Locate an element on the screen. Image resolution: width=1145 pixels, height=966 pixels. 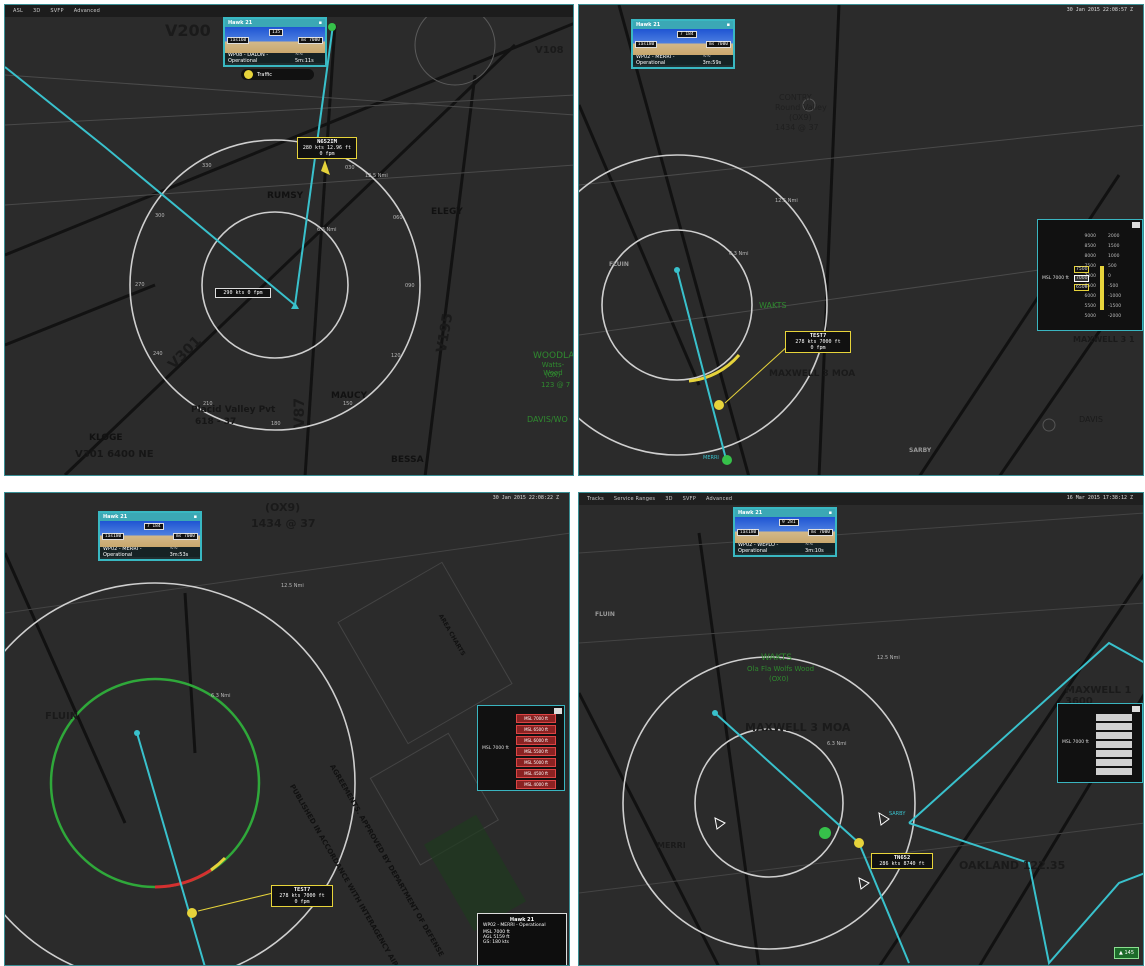
ownship-tag: 290 kts 0 fpm is located at coordinates (243, 293).